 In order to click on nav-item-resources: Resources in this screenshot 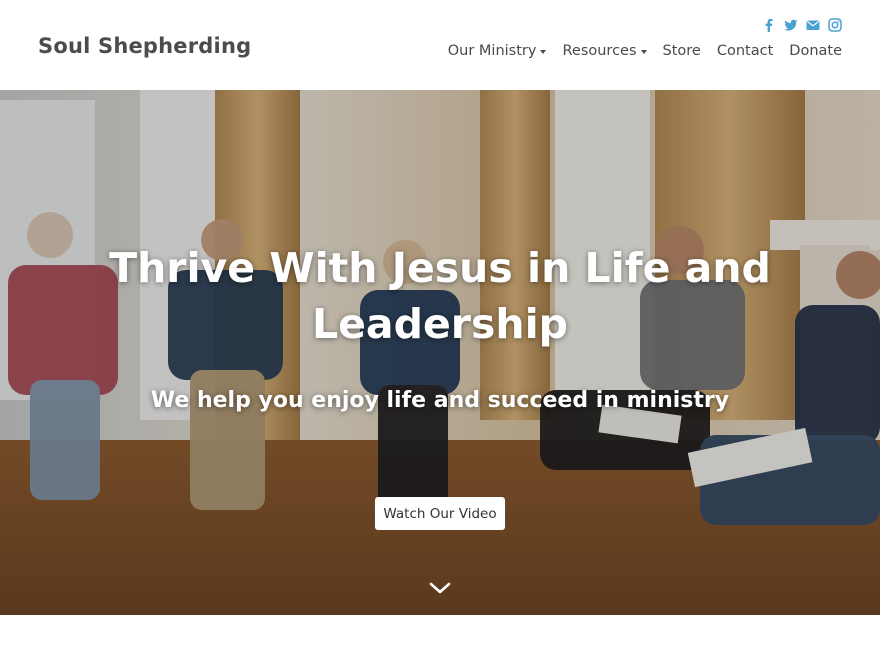, I will do `click(604, 51)`.